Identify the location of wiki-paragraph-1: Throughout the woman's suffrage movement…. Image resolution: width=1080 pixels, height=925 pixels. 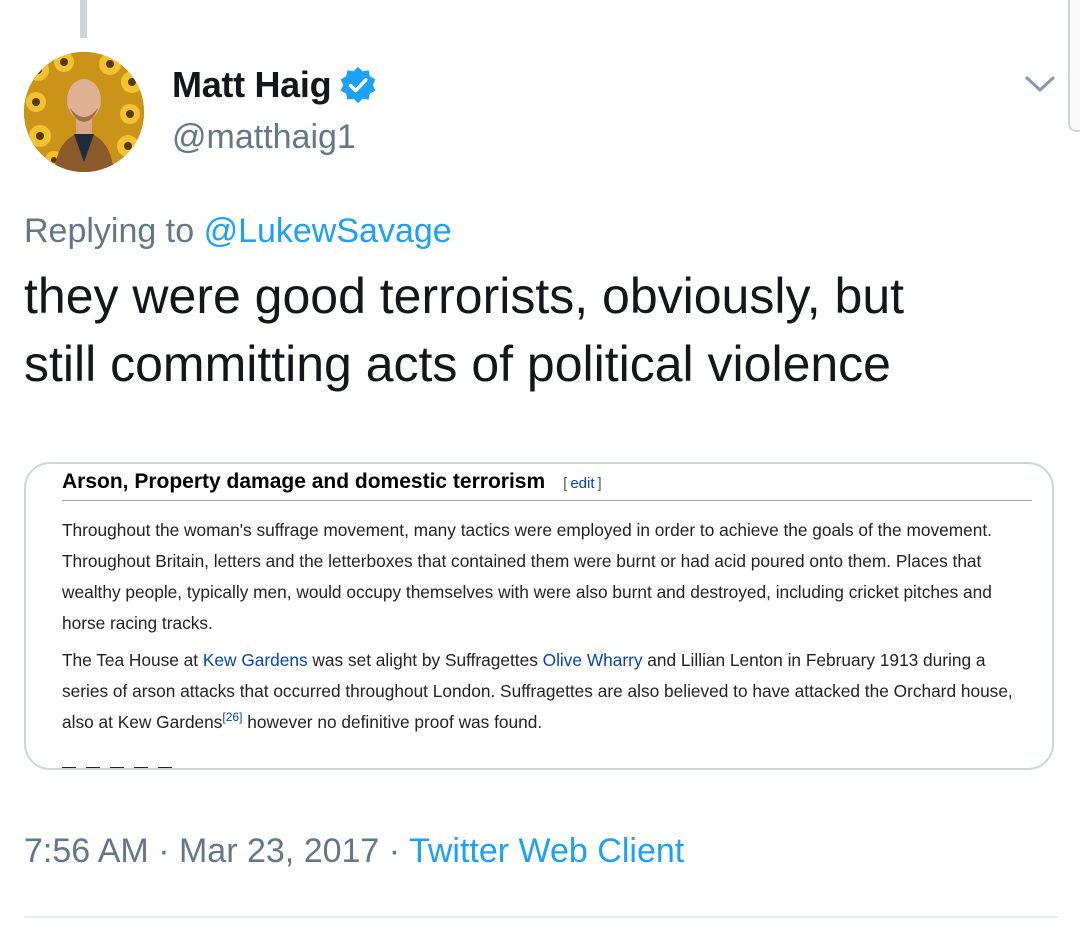
(527, 576).